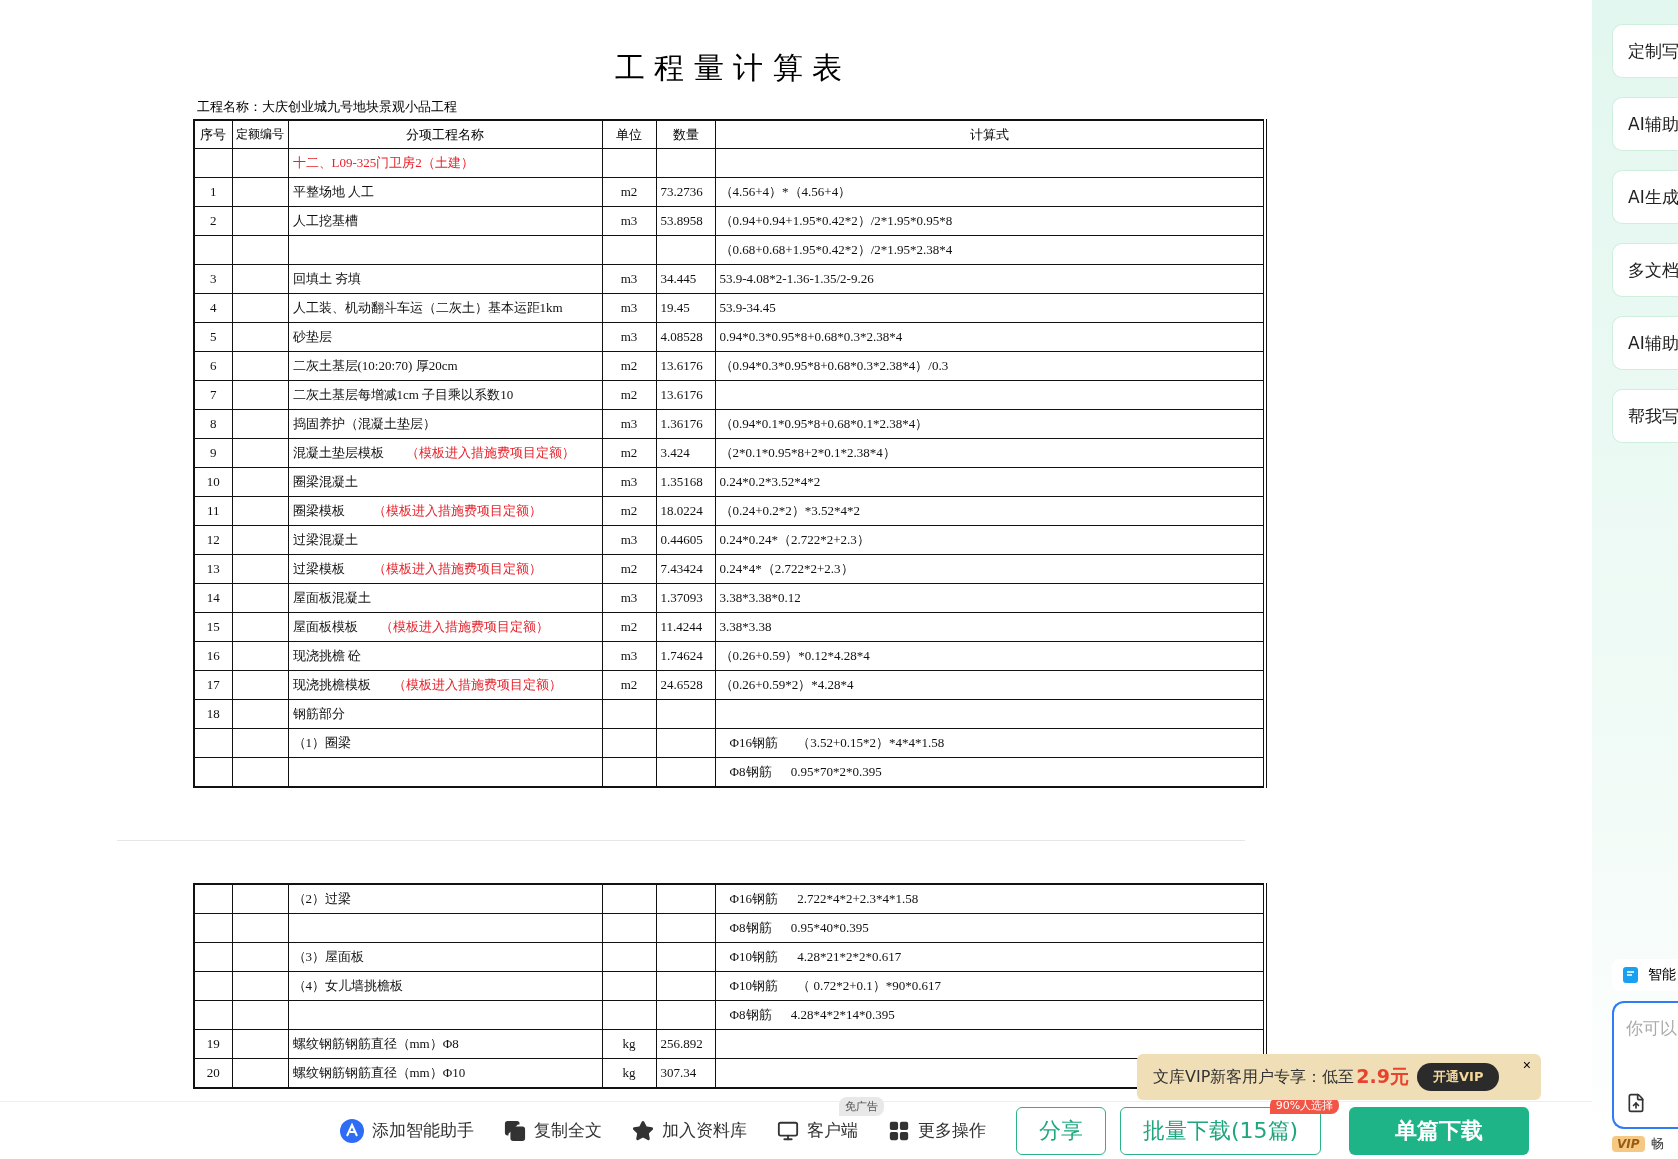 This screenshot has width=1678, height=1159. What do you see at coordinates (213, 481) in the screenshot?
I see `row-number: 10` at bounding box center [213, 481].